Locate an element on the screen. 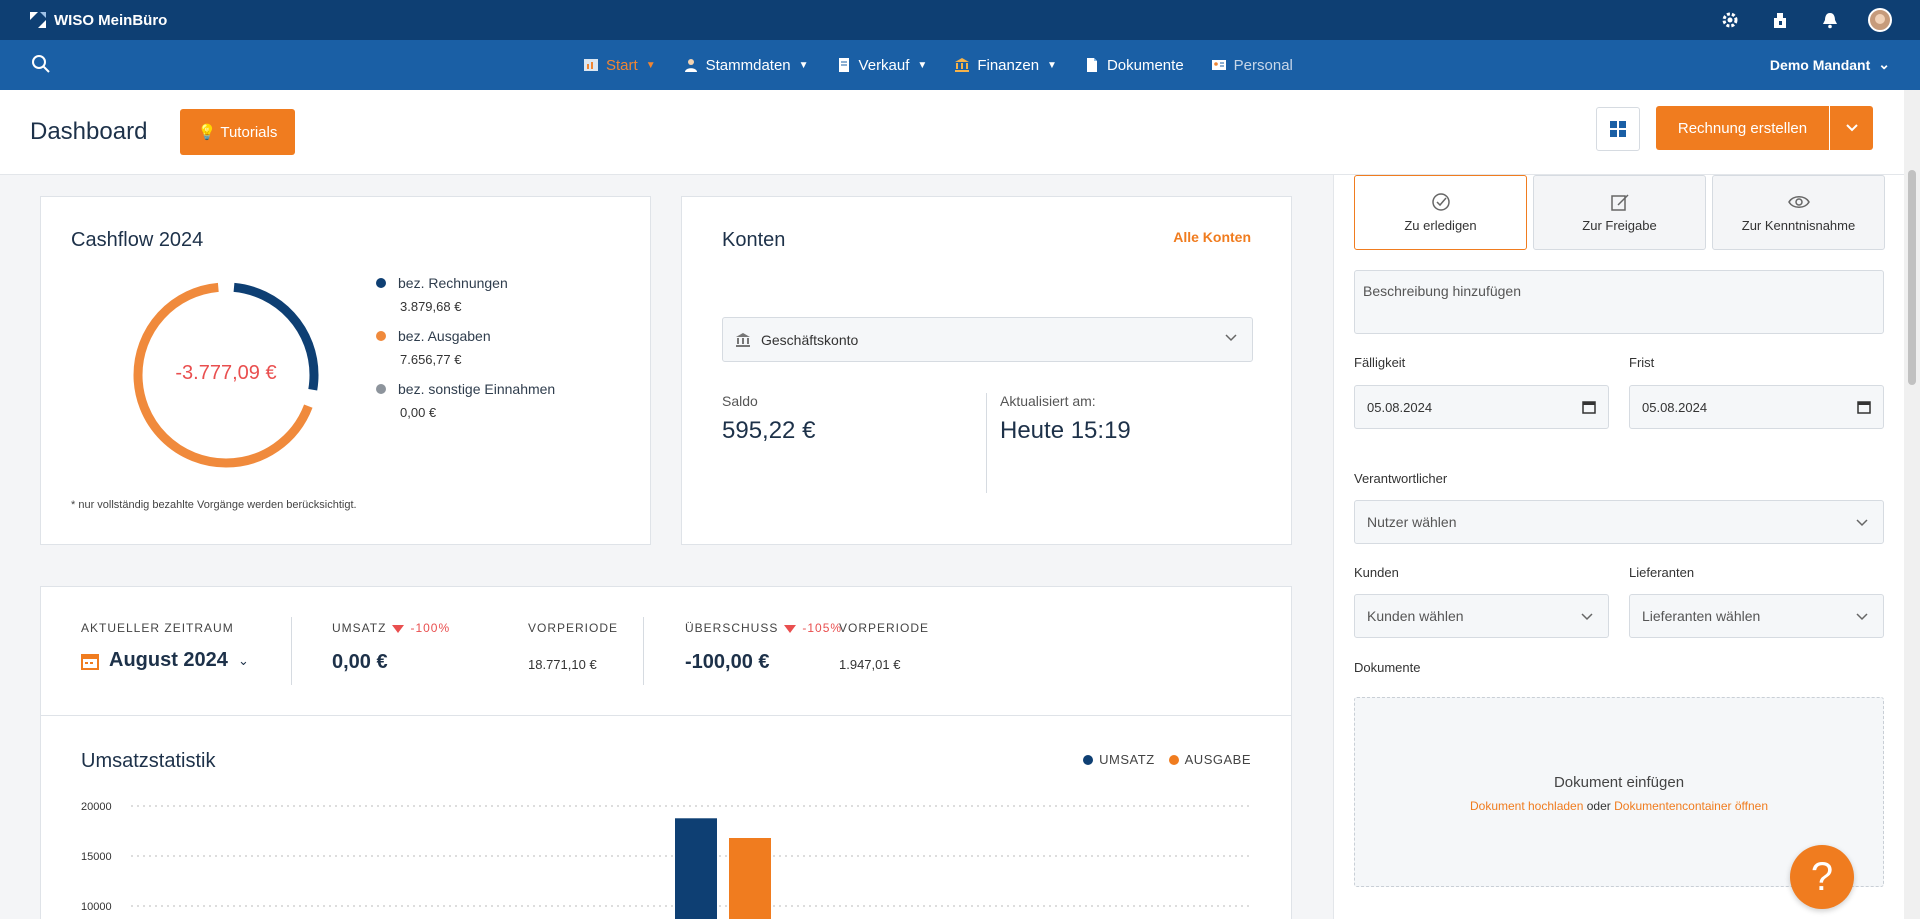  nav-stammdaten-label: Stammdaten is located at coordinates (748, 65).